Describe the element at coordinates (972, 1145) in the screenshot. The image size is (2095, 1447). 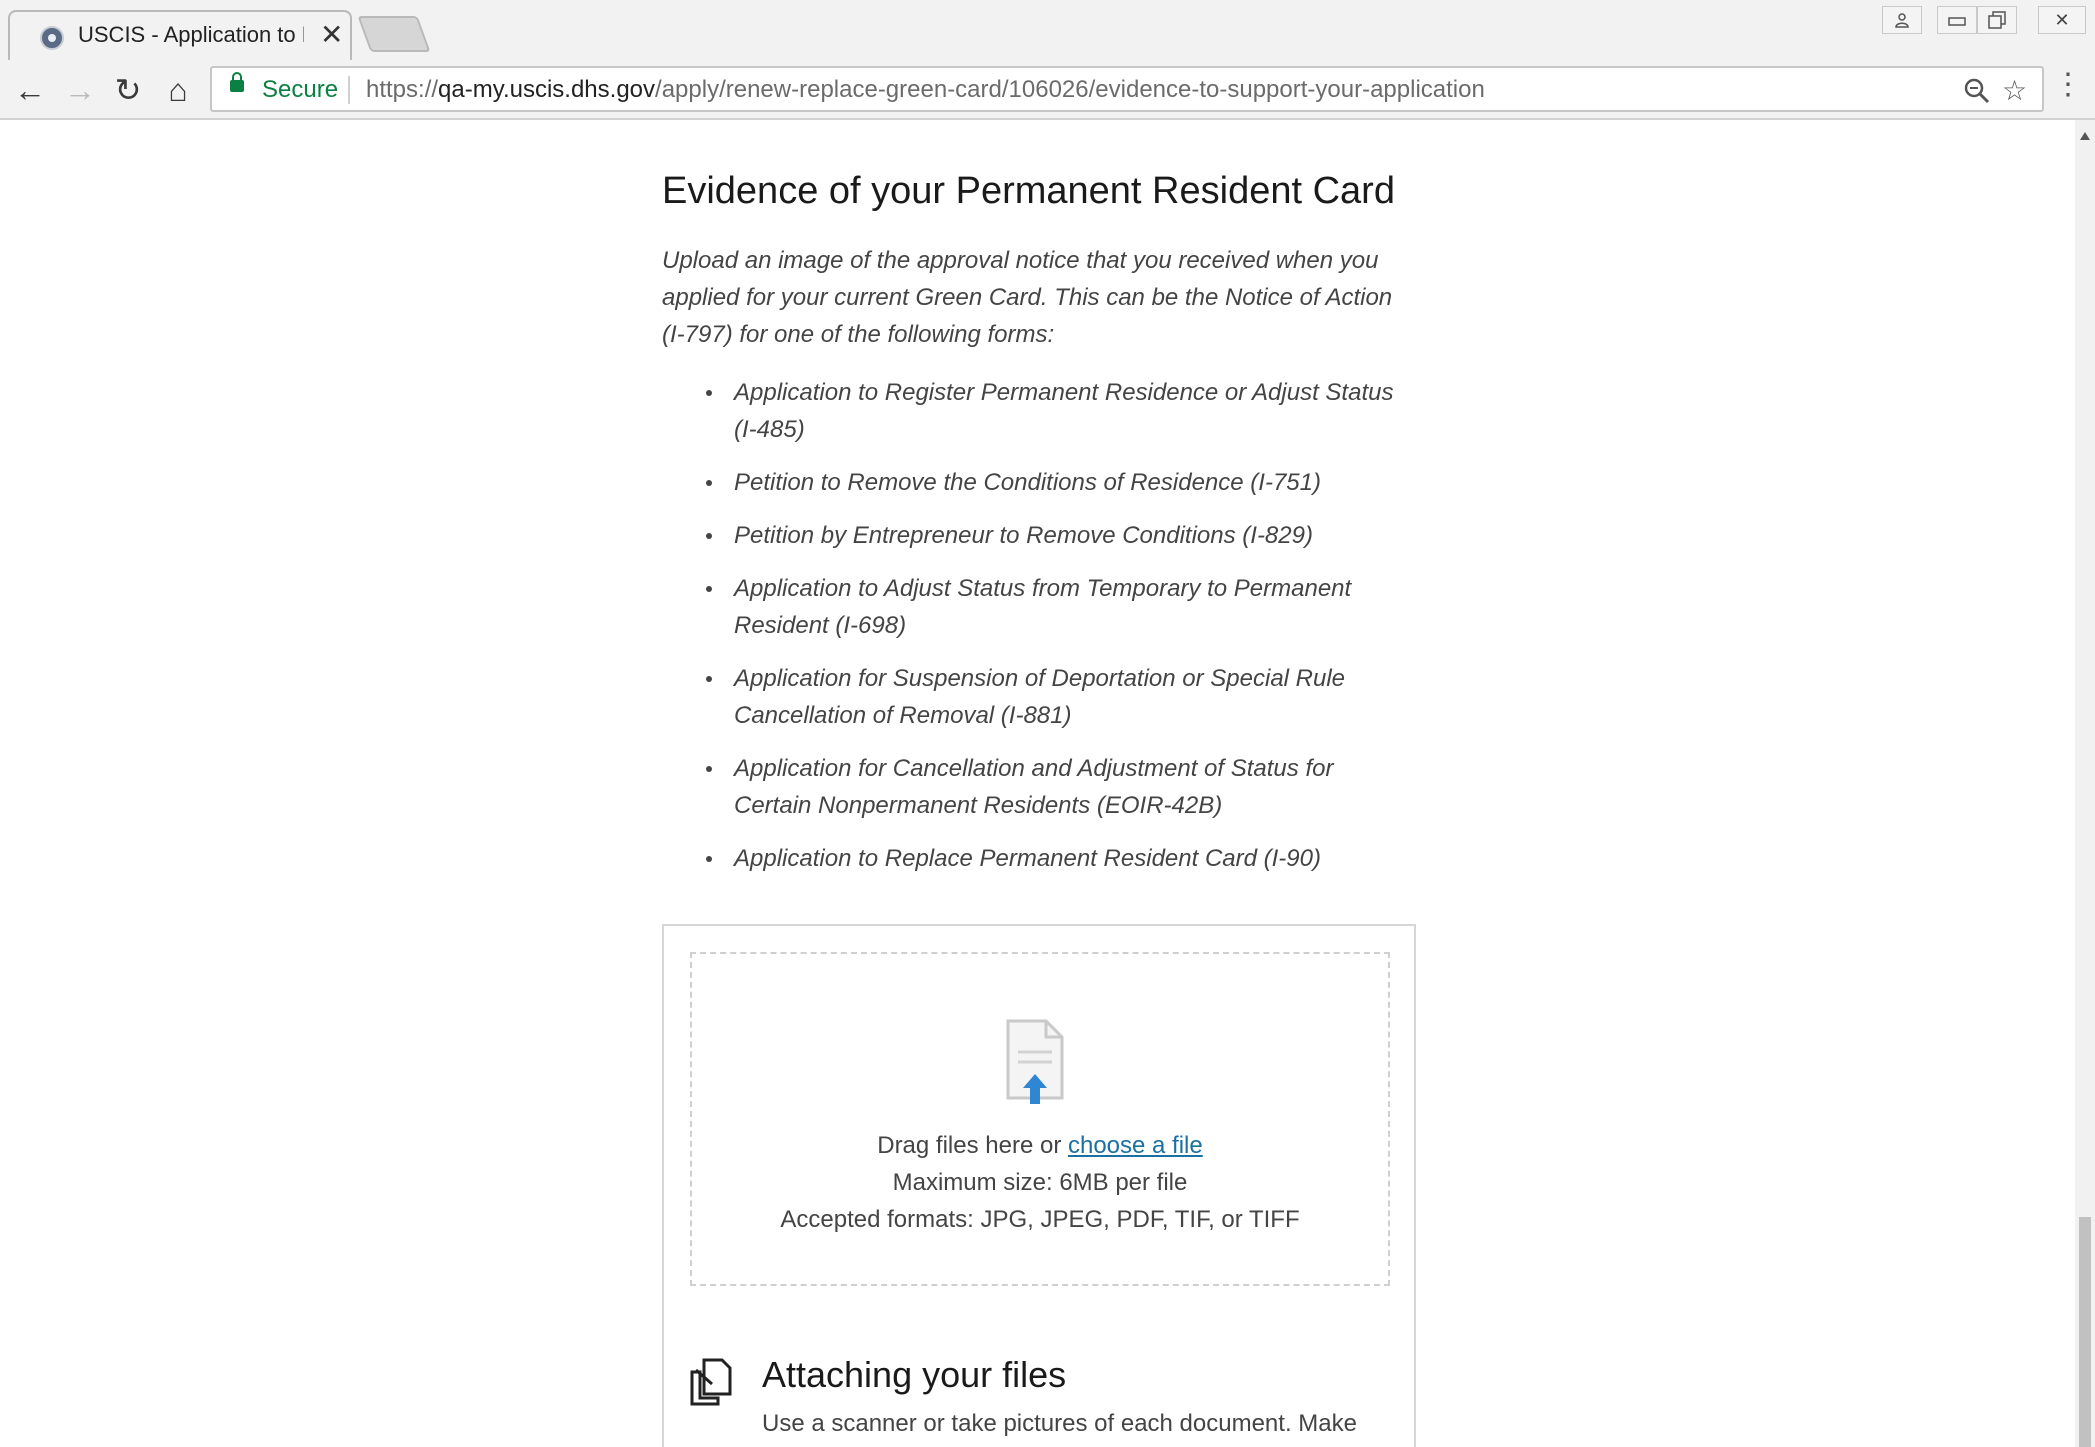
I see `drag-text: Drag files here or` at that location.